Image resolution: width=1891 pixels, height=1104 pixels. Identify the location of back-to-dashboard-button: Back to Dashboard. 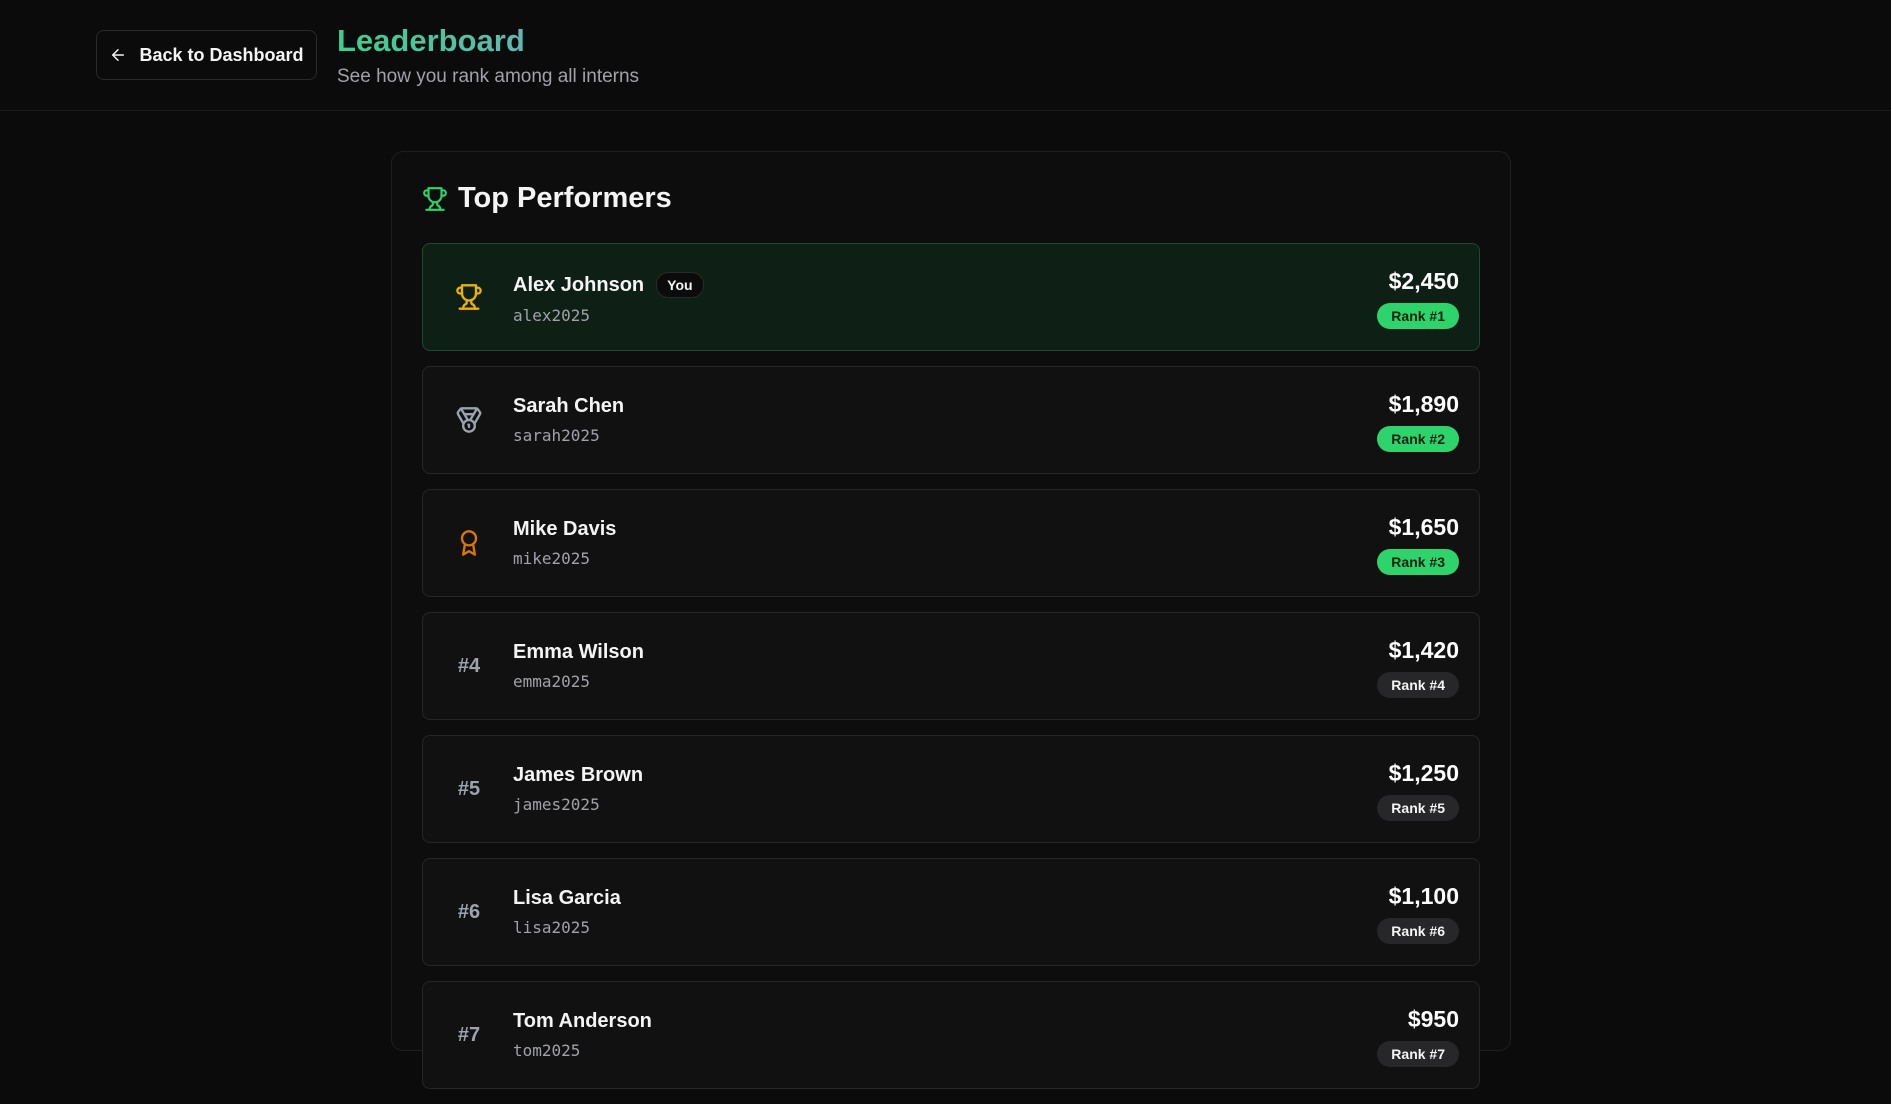
(206, 55).